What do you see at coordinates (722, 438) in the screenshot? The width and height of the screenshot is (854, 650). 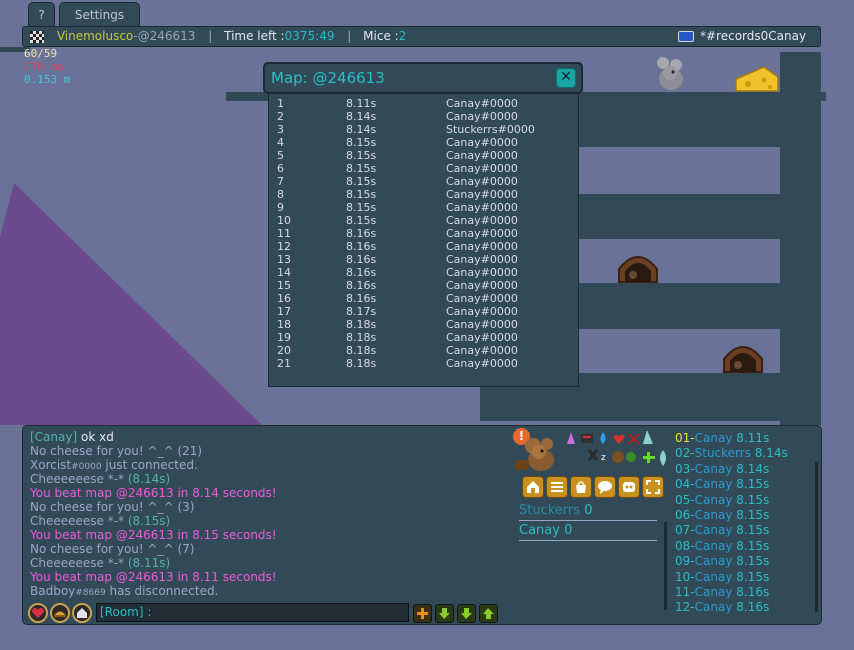 I see `ranking-entry: 01-Canay 8.11s` at bounding box center [722, 438].